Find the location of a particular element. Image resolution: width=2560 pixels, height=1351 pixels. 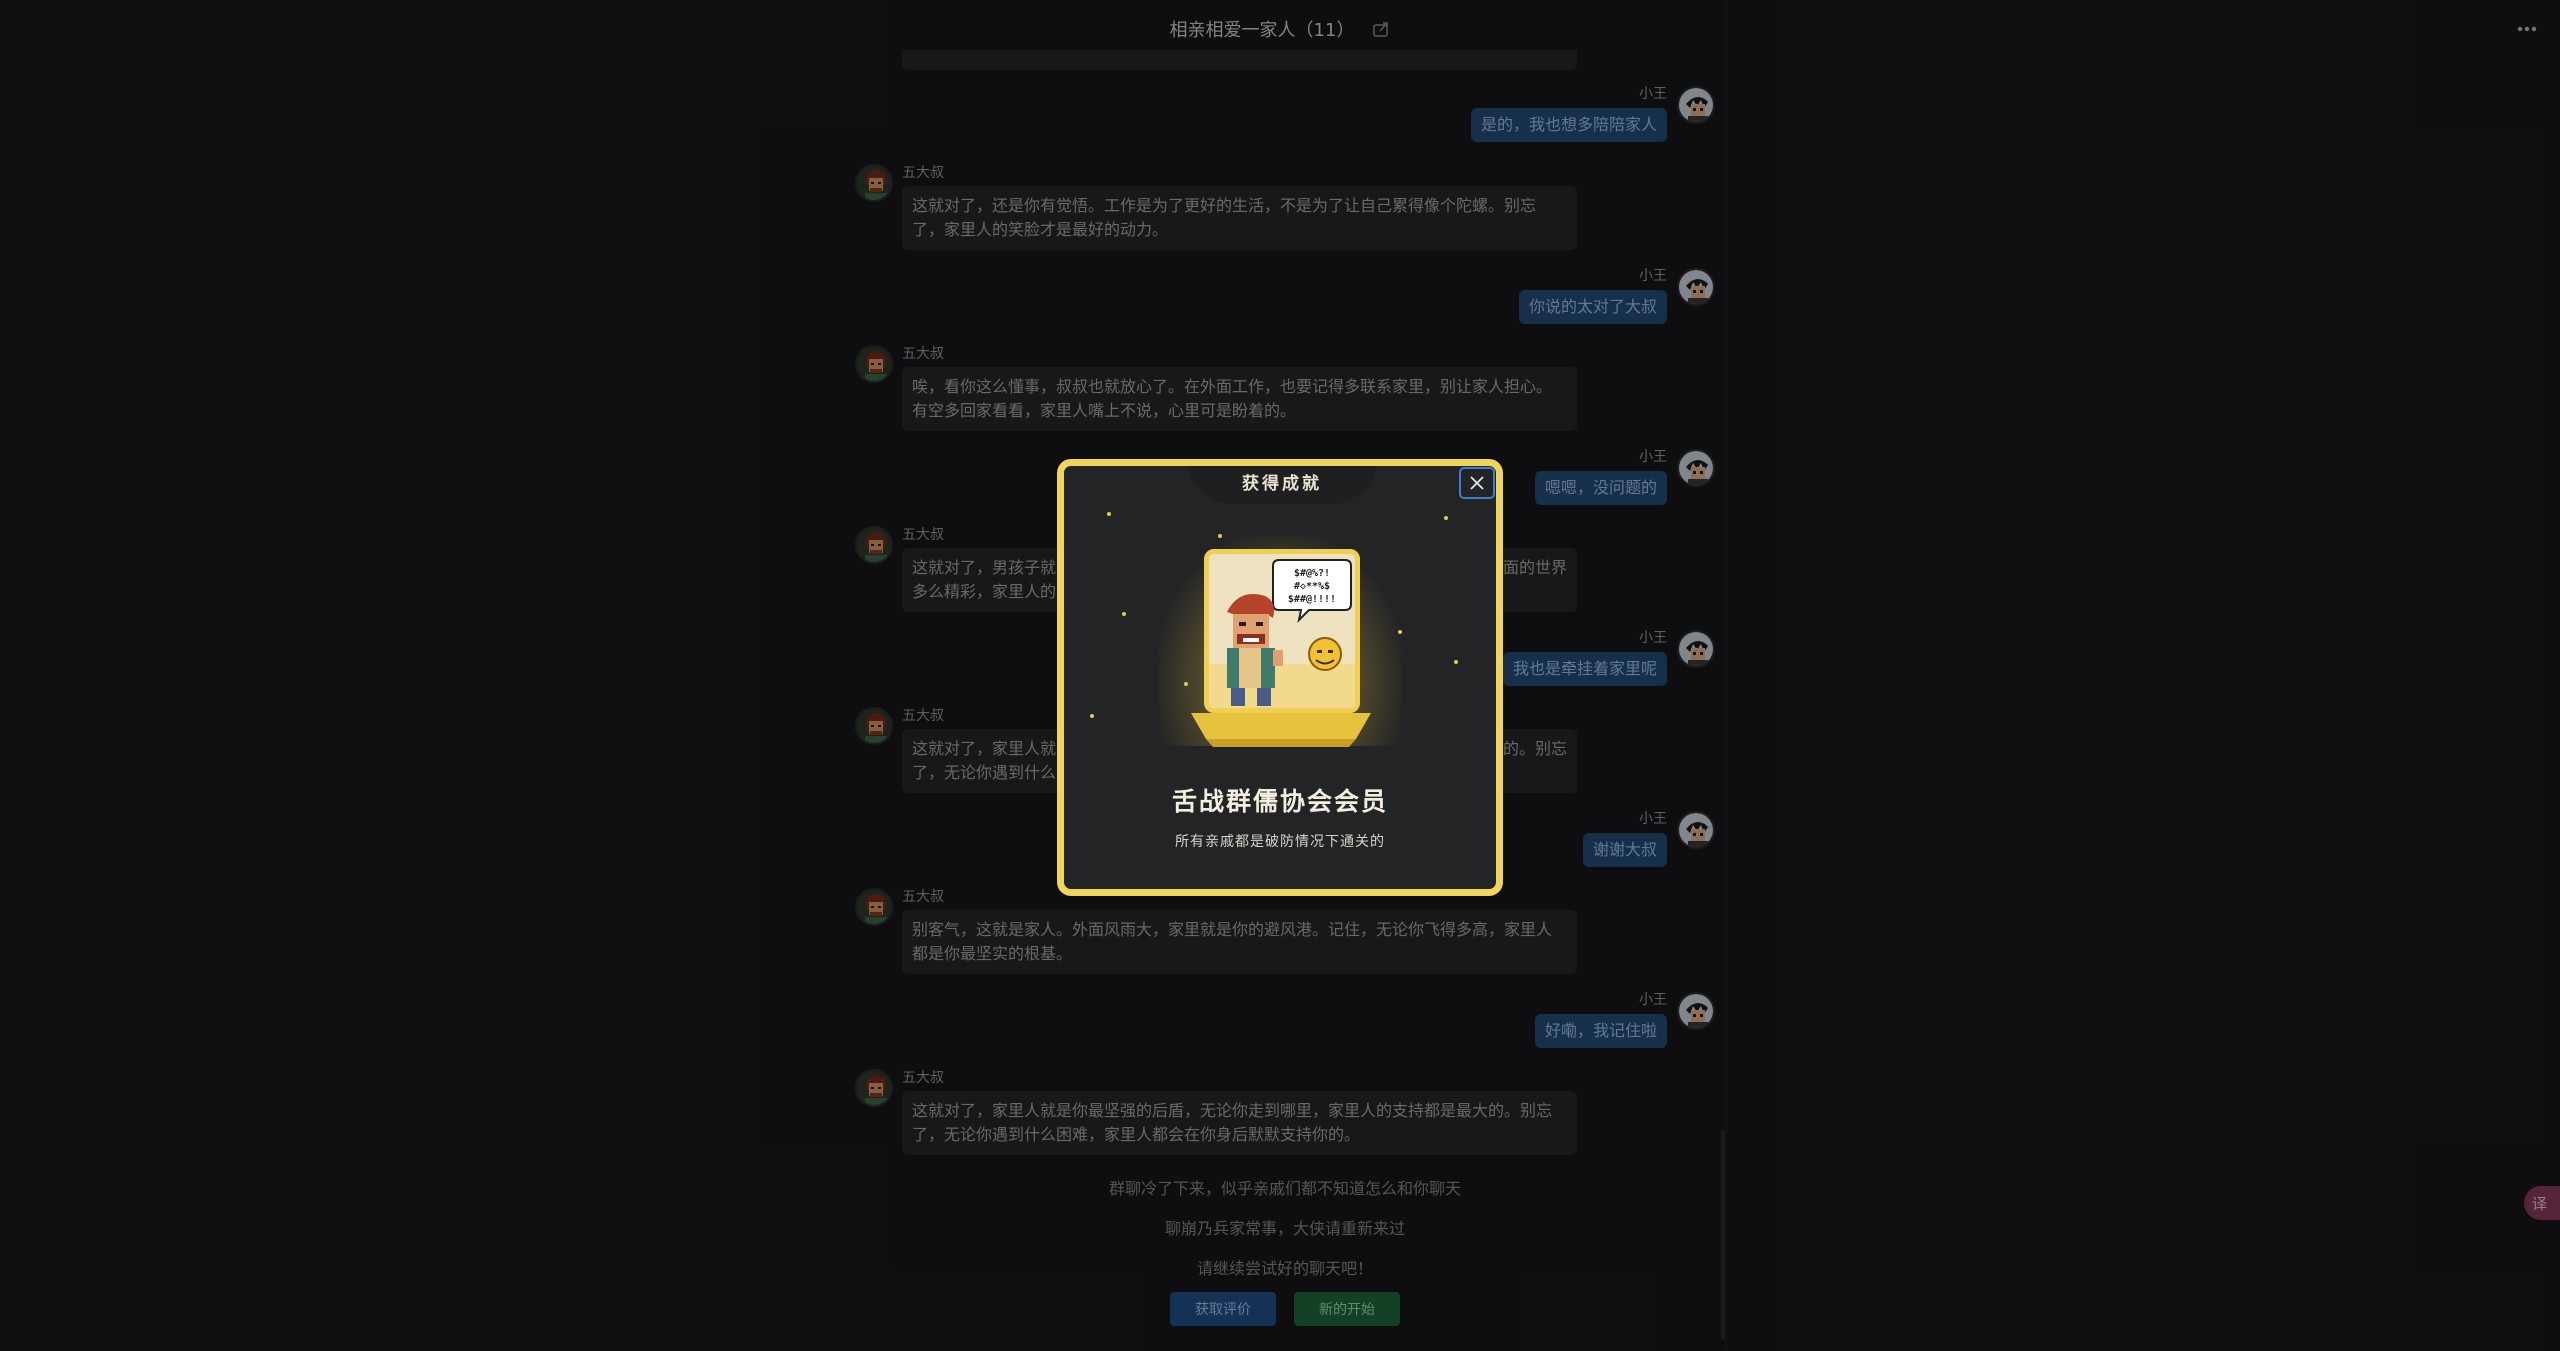

pedestal-icon is located at coordinates (1281, 730).